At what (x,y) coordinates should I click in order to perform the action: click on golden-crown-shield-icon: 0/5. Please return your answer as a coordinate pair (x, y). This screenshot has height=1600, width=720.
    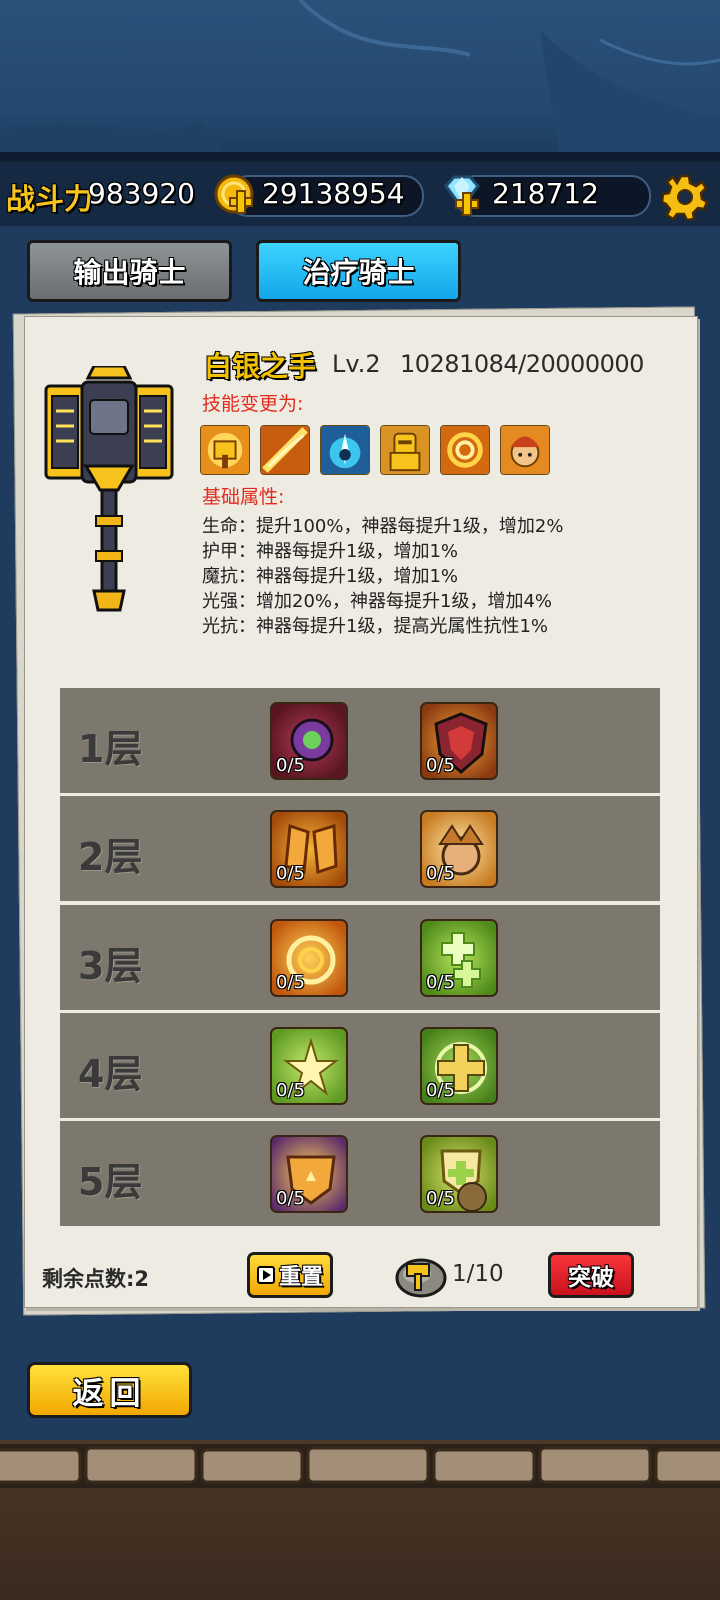
    Looking at the image, I should click on (309, 1174).